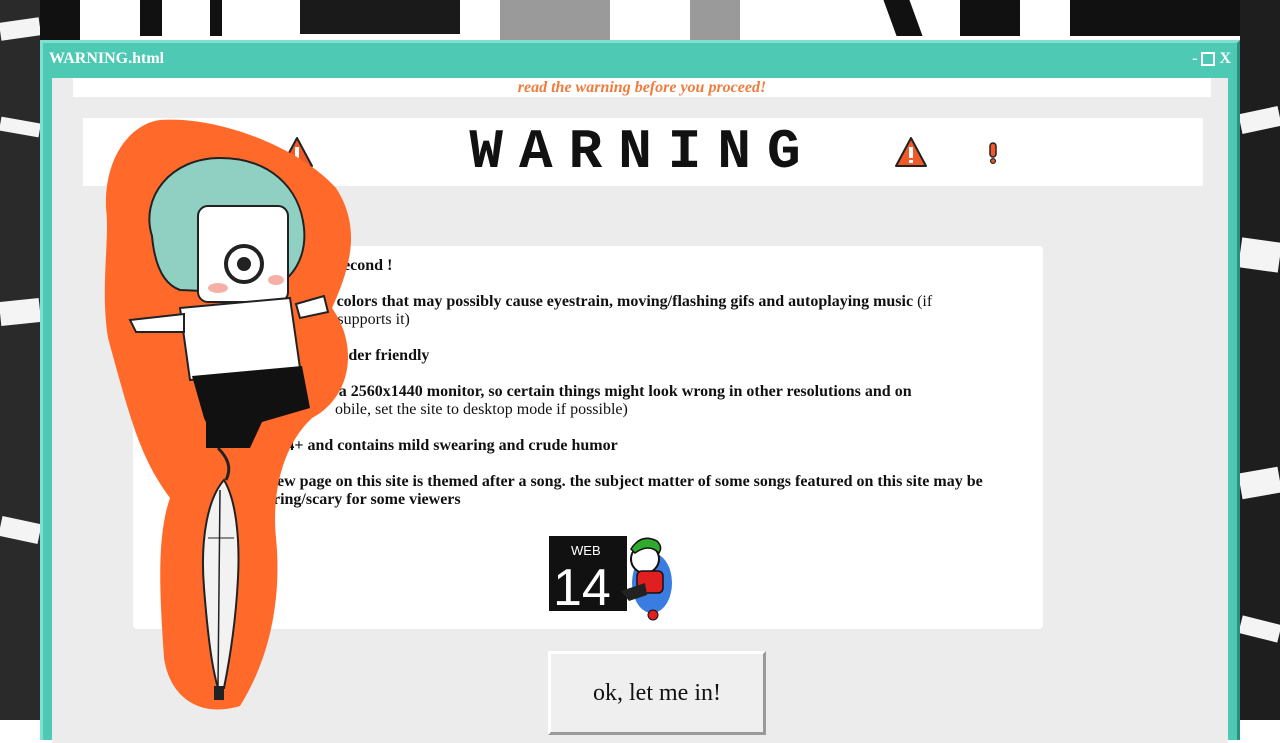 The width and height of the screenshot is (1280, 743). I want to click on badge-top-label: WEB, so click(586, 550).